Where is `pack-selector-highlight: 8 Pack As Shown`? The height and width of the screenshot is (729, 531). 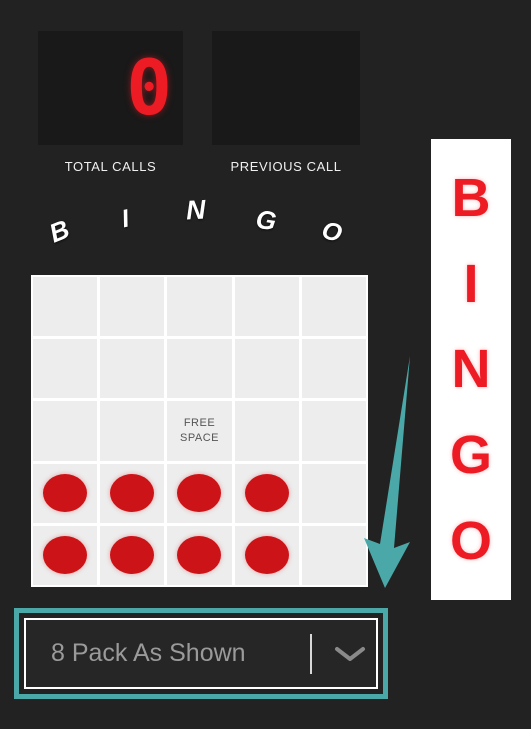 pack-selector-highlight: 8 Pack As Shown is located at coordinates (201, 653).